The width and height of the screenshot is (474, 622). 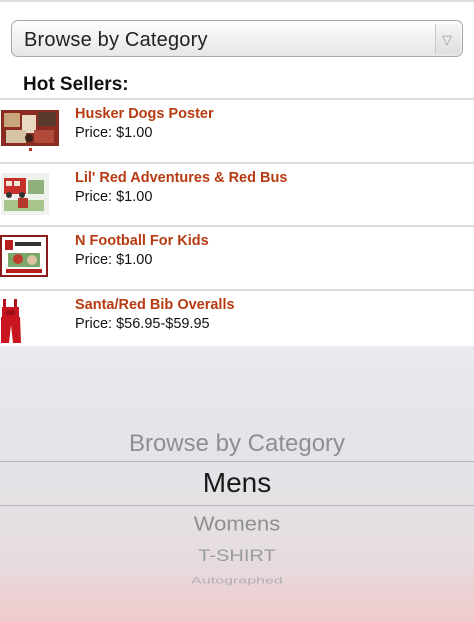 I want to click on product-name-link: Santa/Red Bib Overalls, so click(x=155, y=305).